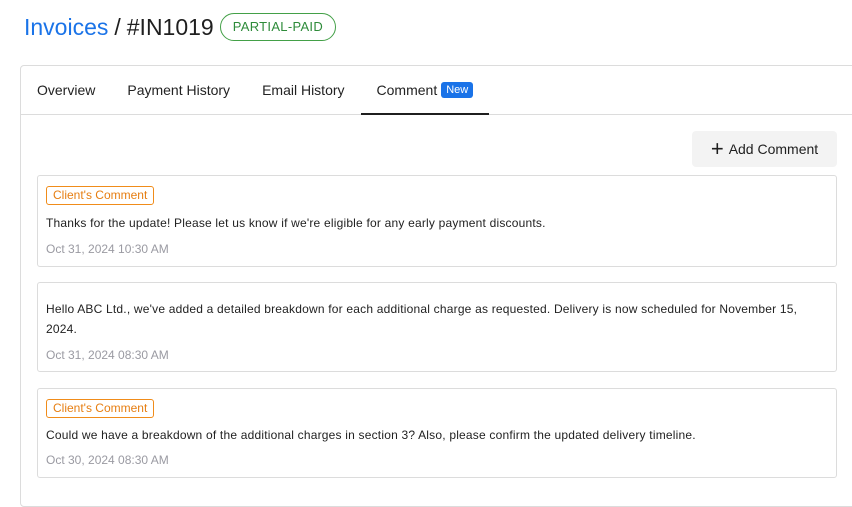  I want to click on invoice-id: #IN1019, so click(170, 26).